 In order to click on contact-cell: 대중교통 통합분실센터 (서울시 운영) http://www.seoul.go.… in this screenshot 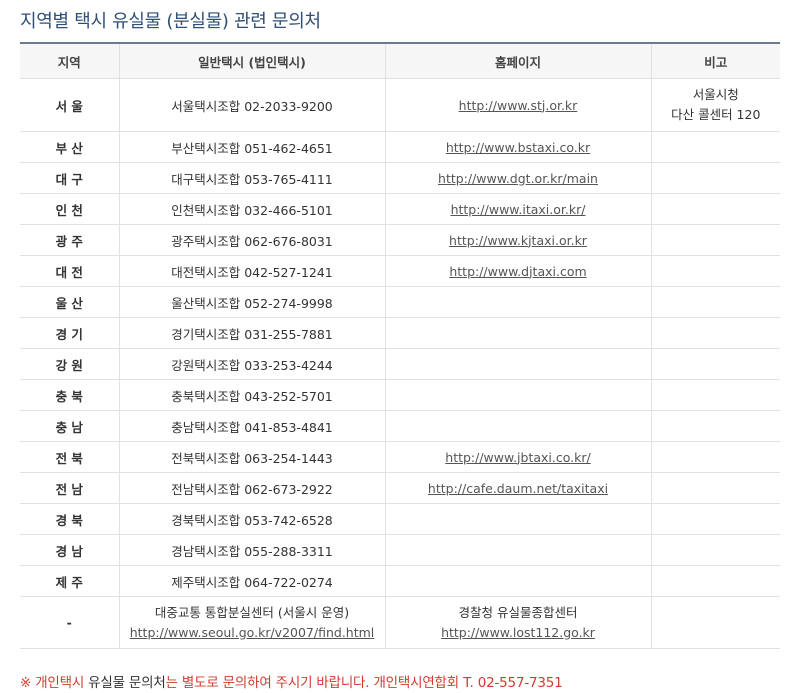, I will do `click(252, 622)`.